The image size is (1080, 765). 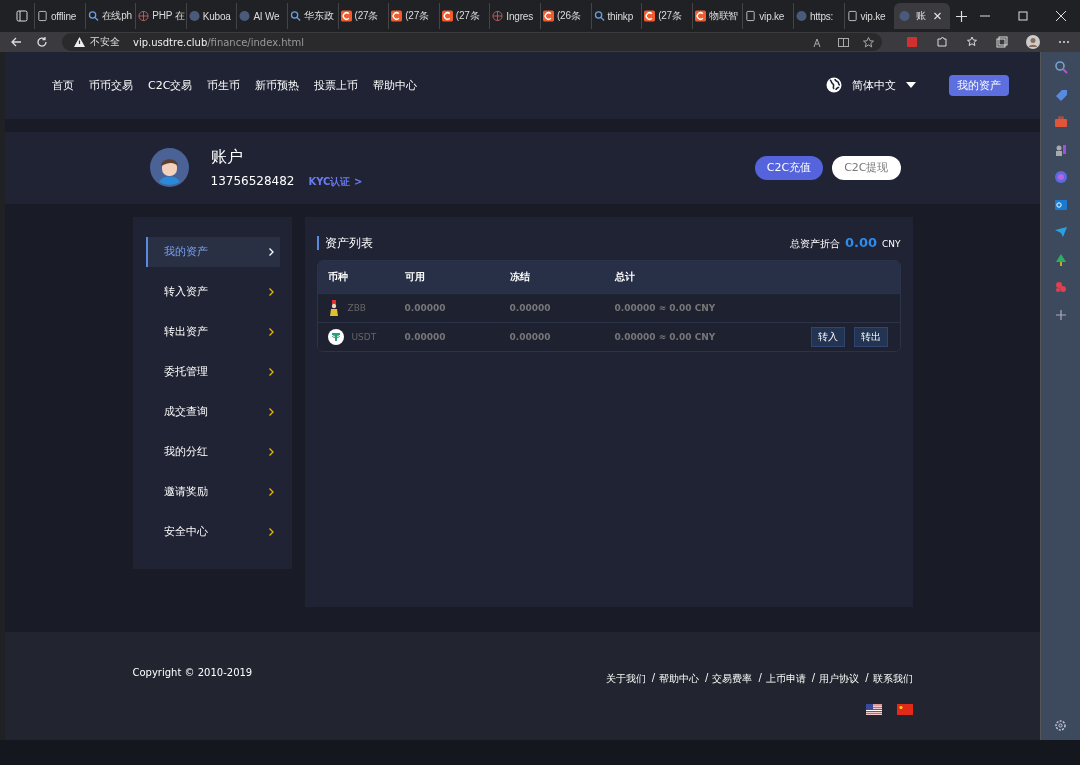 I want to click on deposit-button: C2C充值, so click(x=789, y=167).